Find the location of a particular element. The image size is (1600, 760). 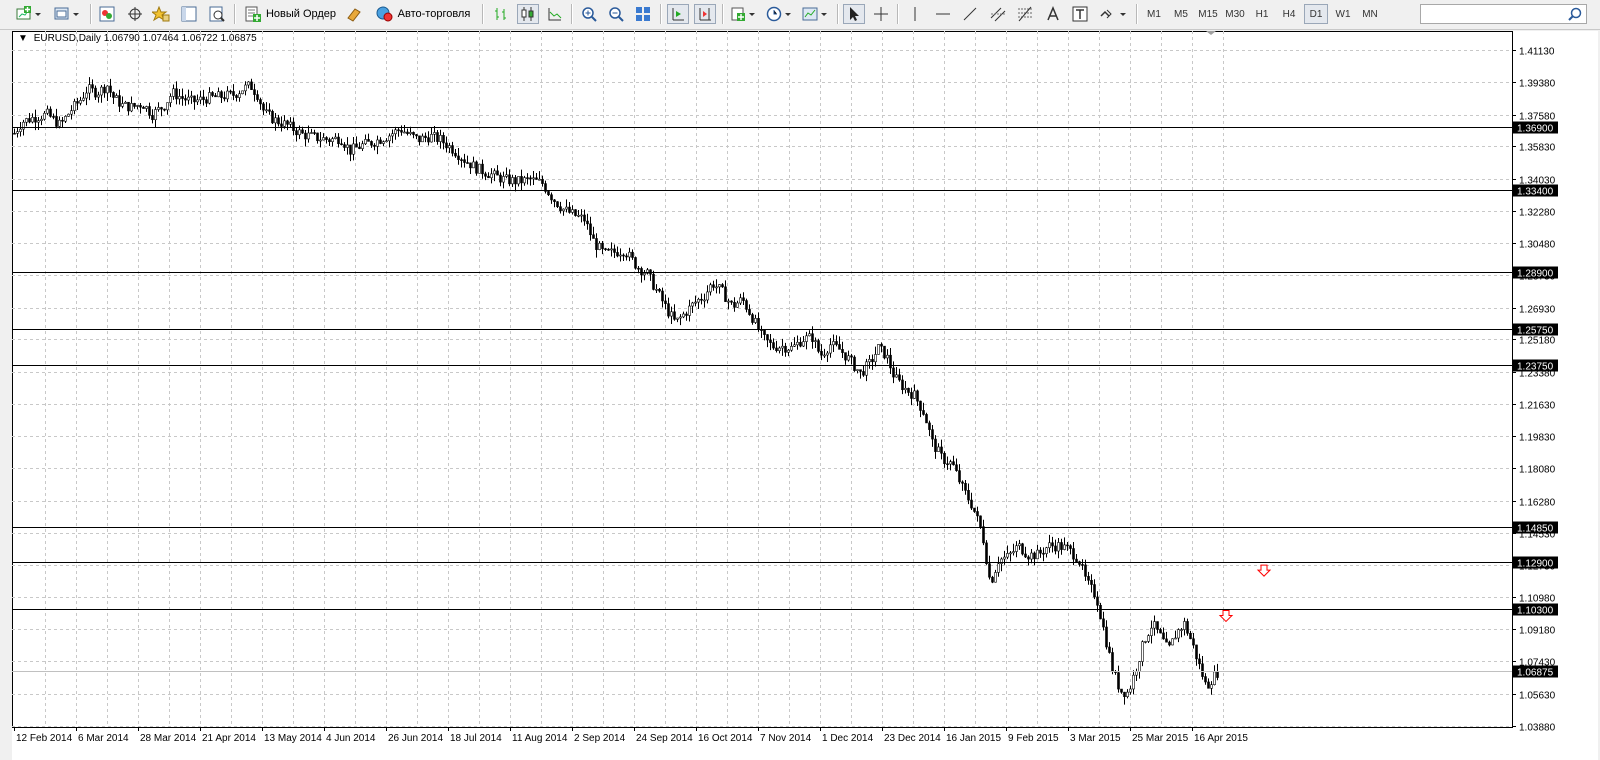

equidistant-channel-button is located at coordinates (998, 14).